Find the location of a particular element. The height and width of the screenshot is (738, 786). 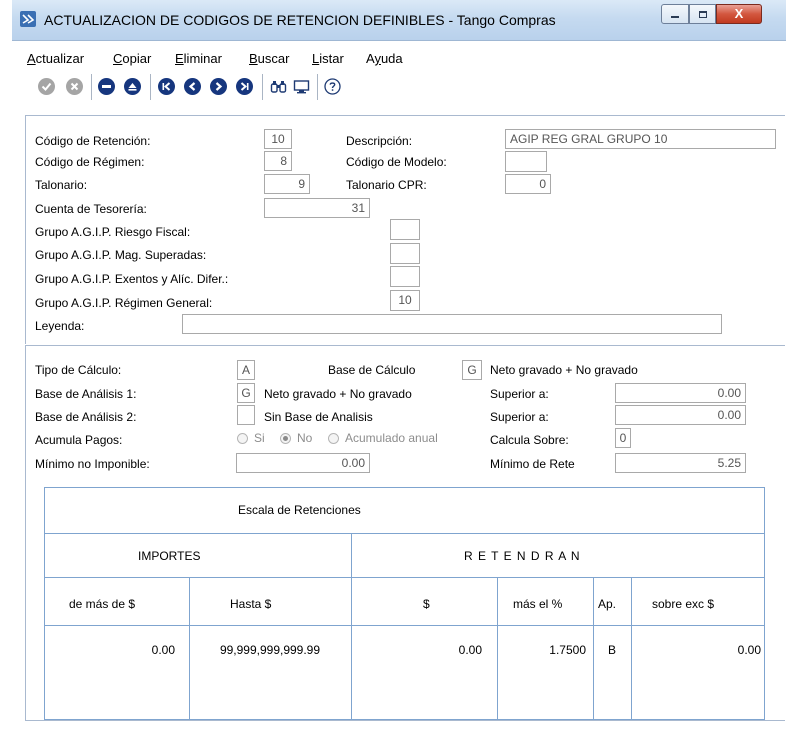

grupo-mag-label: Grupo A.G.I.P. Mag. Superadas: is located at coordinates (121, 255).